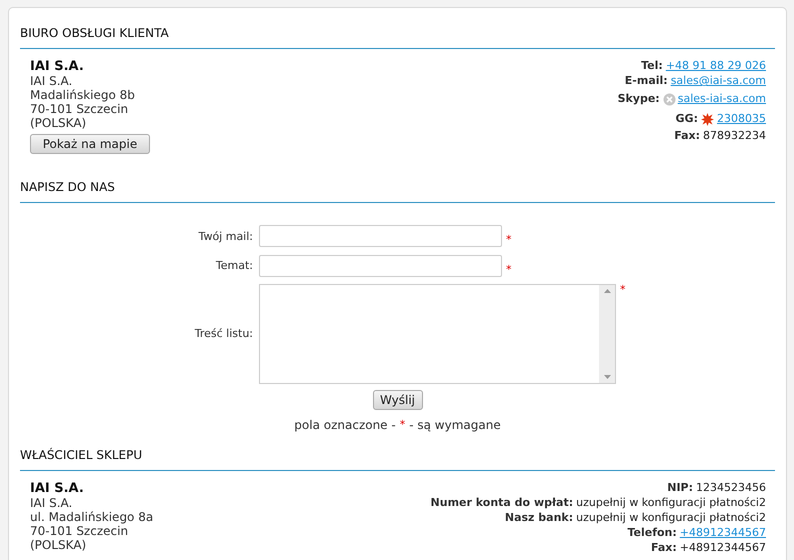  What do you see at coordinates (455, 425) in the screenshot?
I see `note-text: - są wymagane` at bounding box center [455, 425].